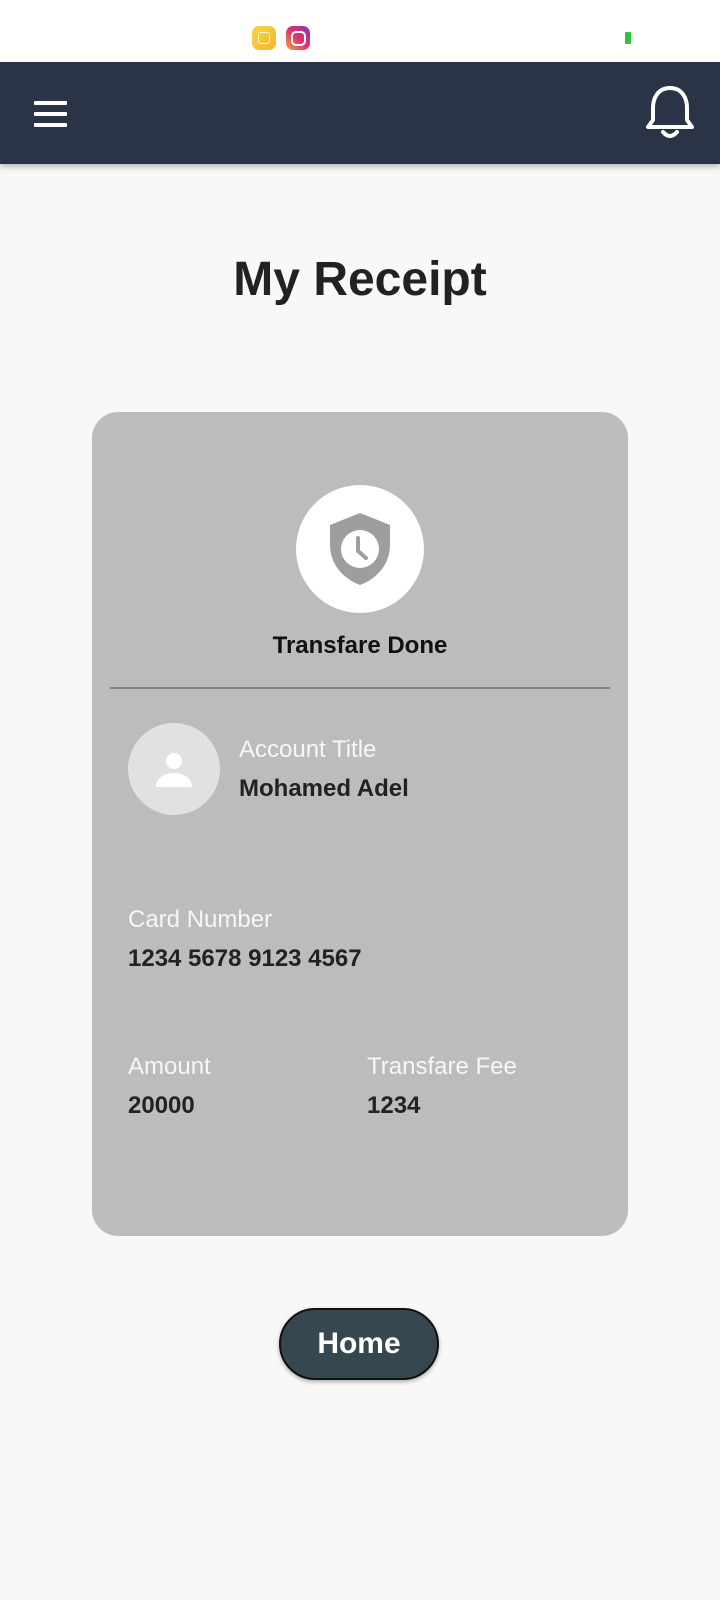  I want to click on notification-app-icon, so click(264, 38).